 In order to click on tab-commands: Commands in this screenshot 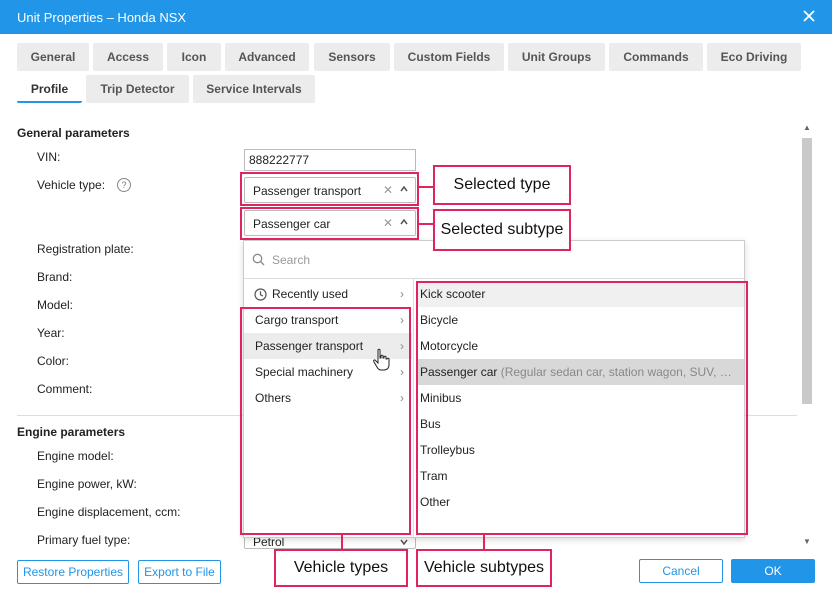, I will do `click(656, 57)`.